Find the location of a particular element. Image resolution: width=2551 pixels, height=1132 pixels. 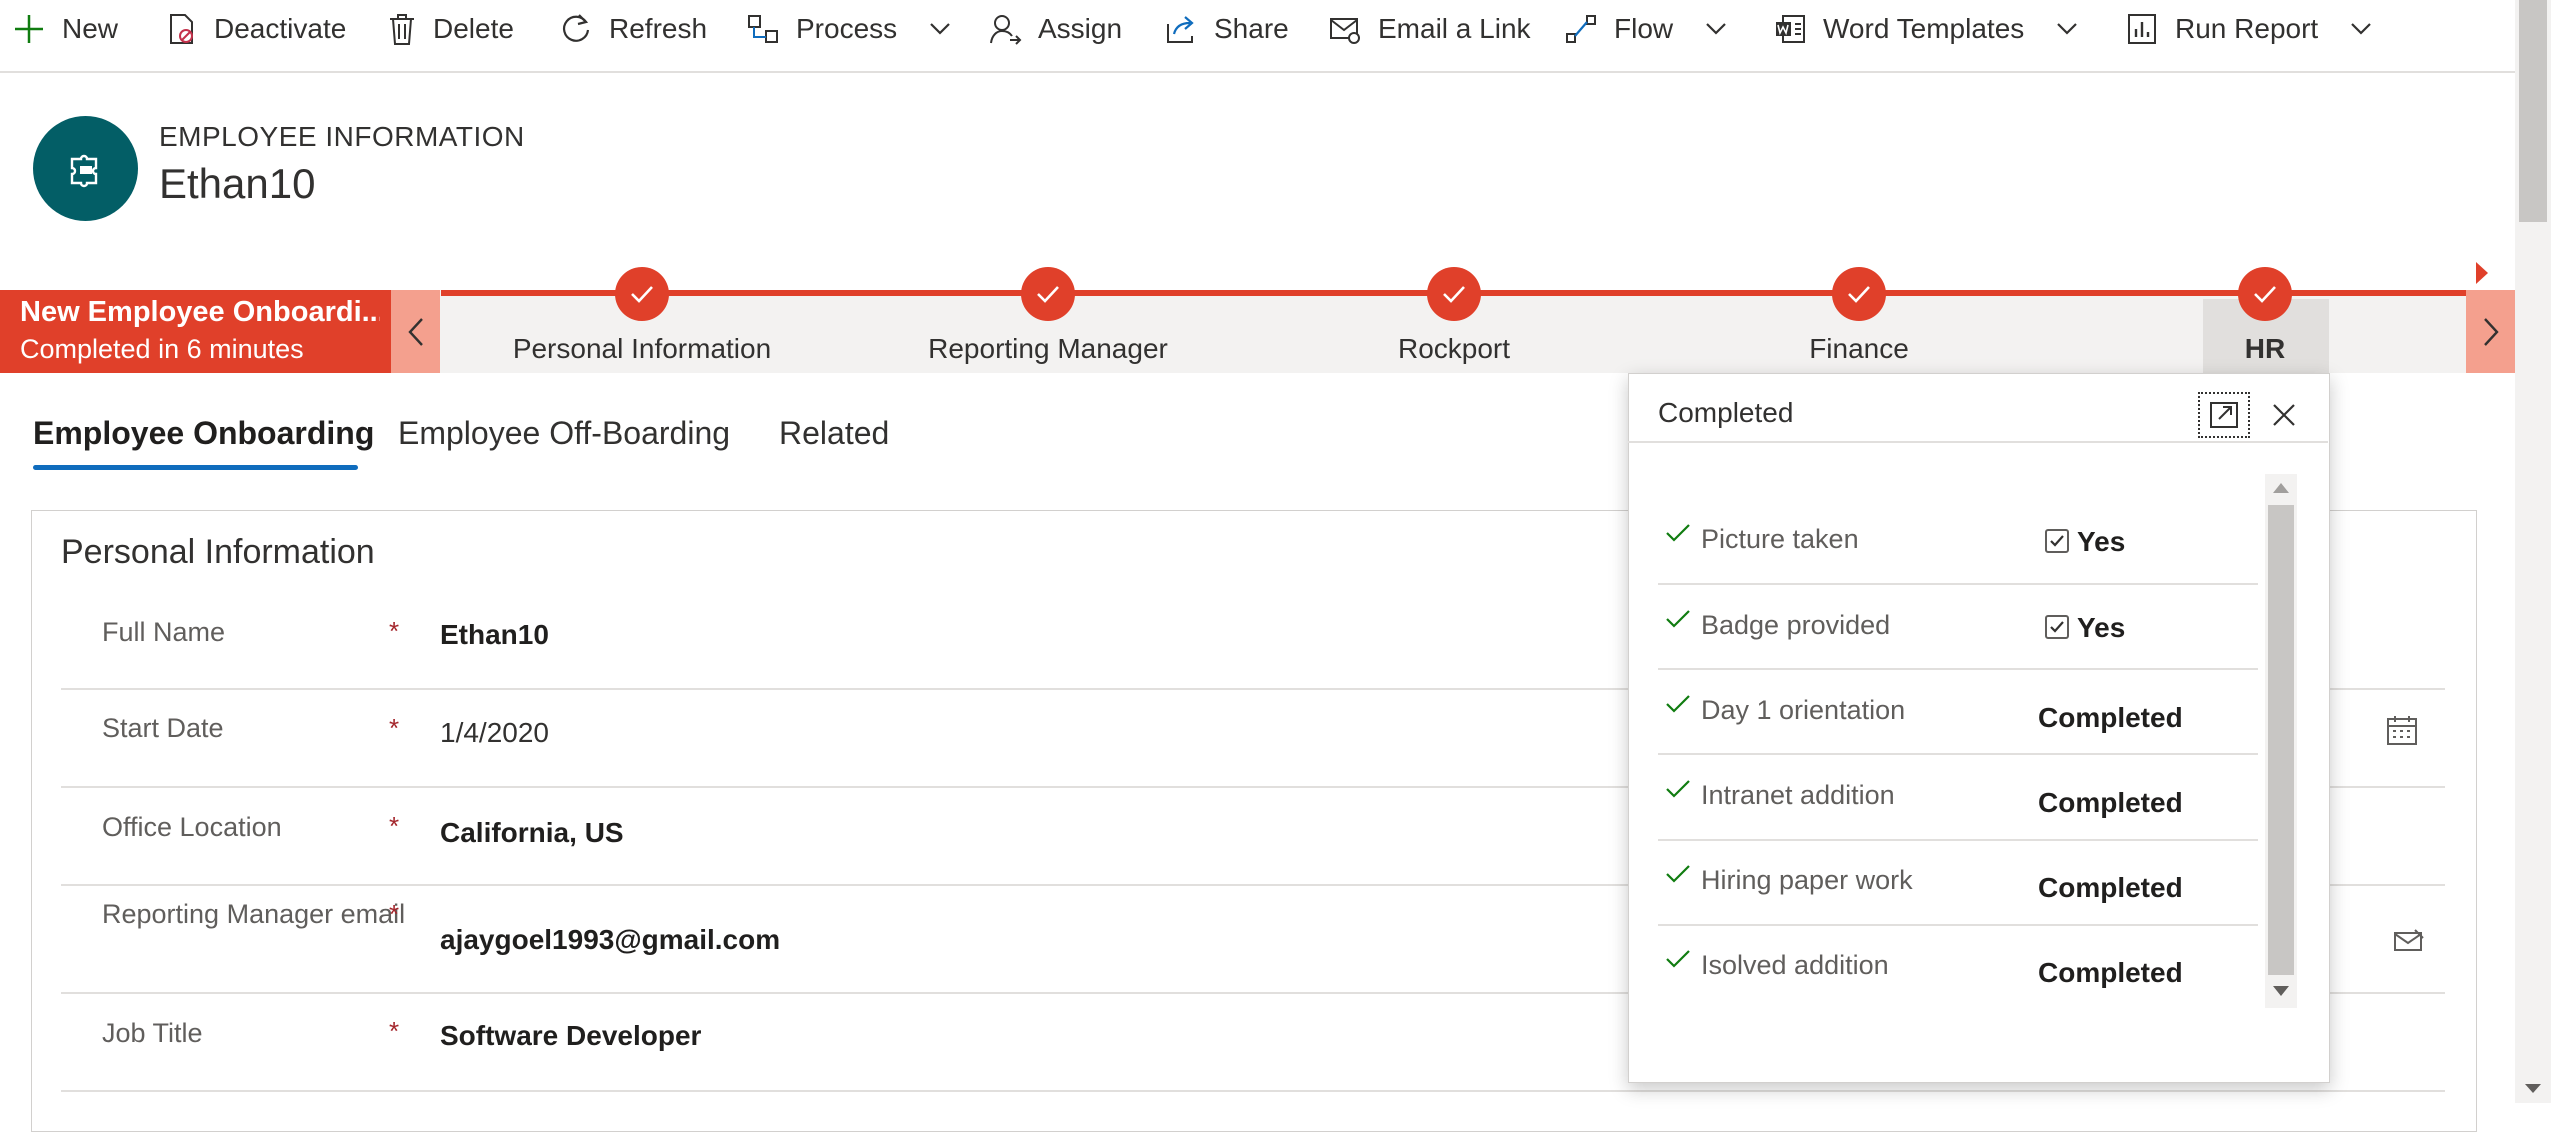

run-report-label: Run Report is located at coordinates (2247, 28).